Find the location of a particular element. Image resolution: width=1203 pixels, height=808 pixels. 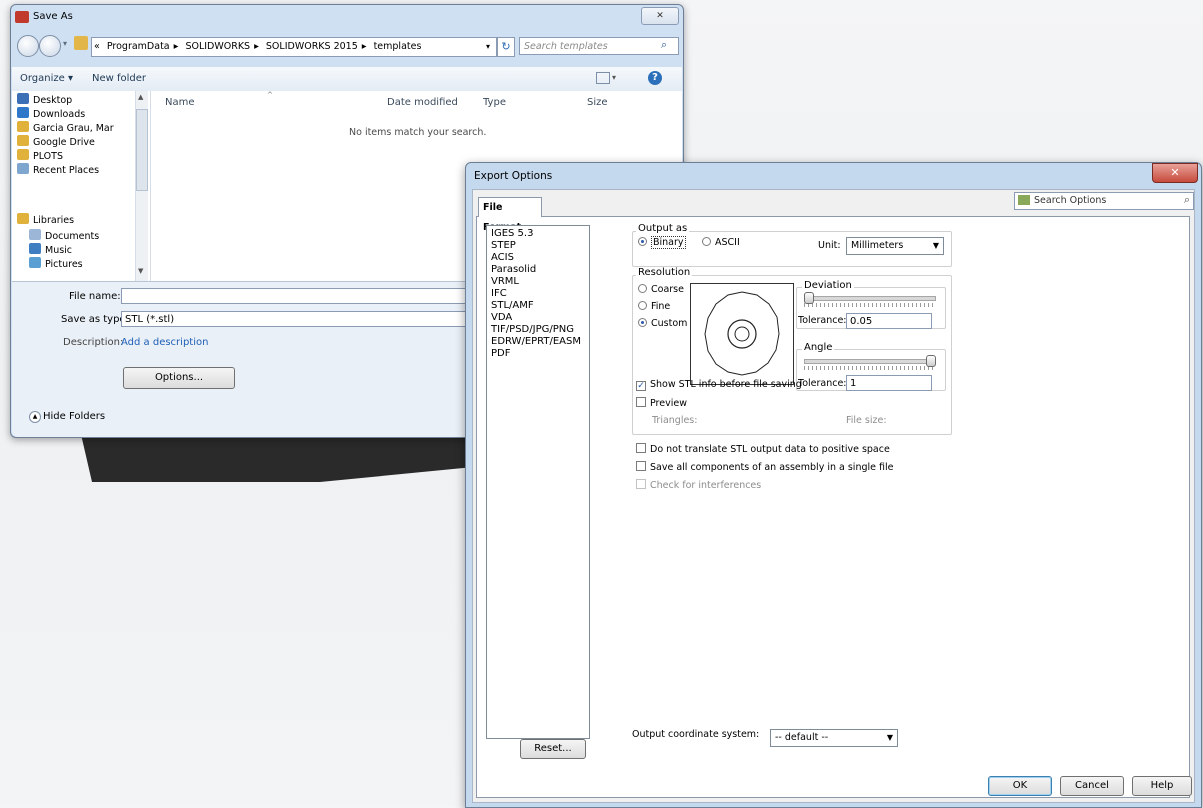

nav-item-plots: PLOTS is located at coordinates (40, 155).